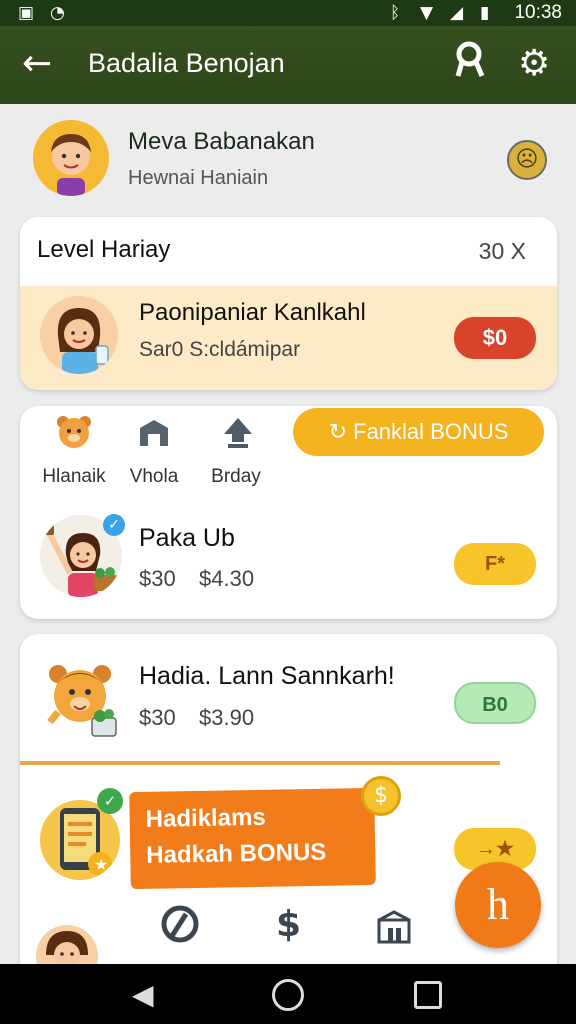  What do you see at coordinates (187, 538) in the screenshot?
I see `item-title-1: Paka Ub` at bounding box center [187, 538].